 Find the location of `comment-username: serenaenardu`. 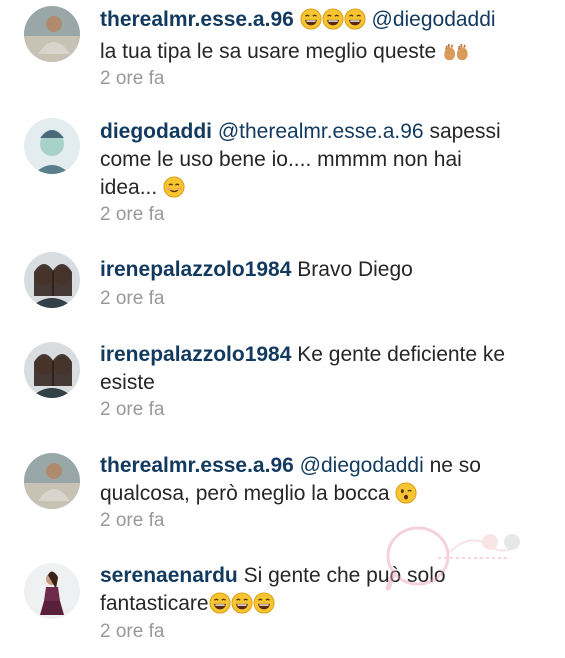

comment-username: serenaenardu is located at coordinates (169, 575).